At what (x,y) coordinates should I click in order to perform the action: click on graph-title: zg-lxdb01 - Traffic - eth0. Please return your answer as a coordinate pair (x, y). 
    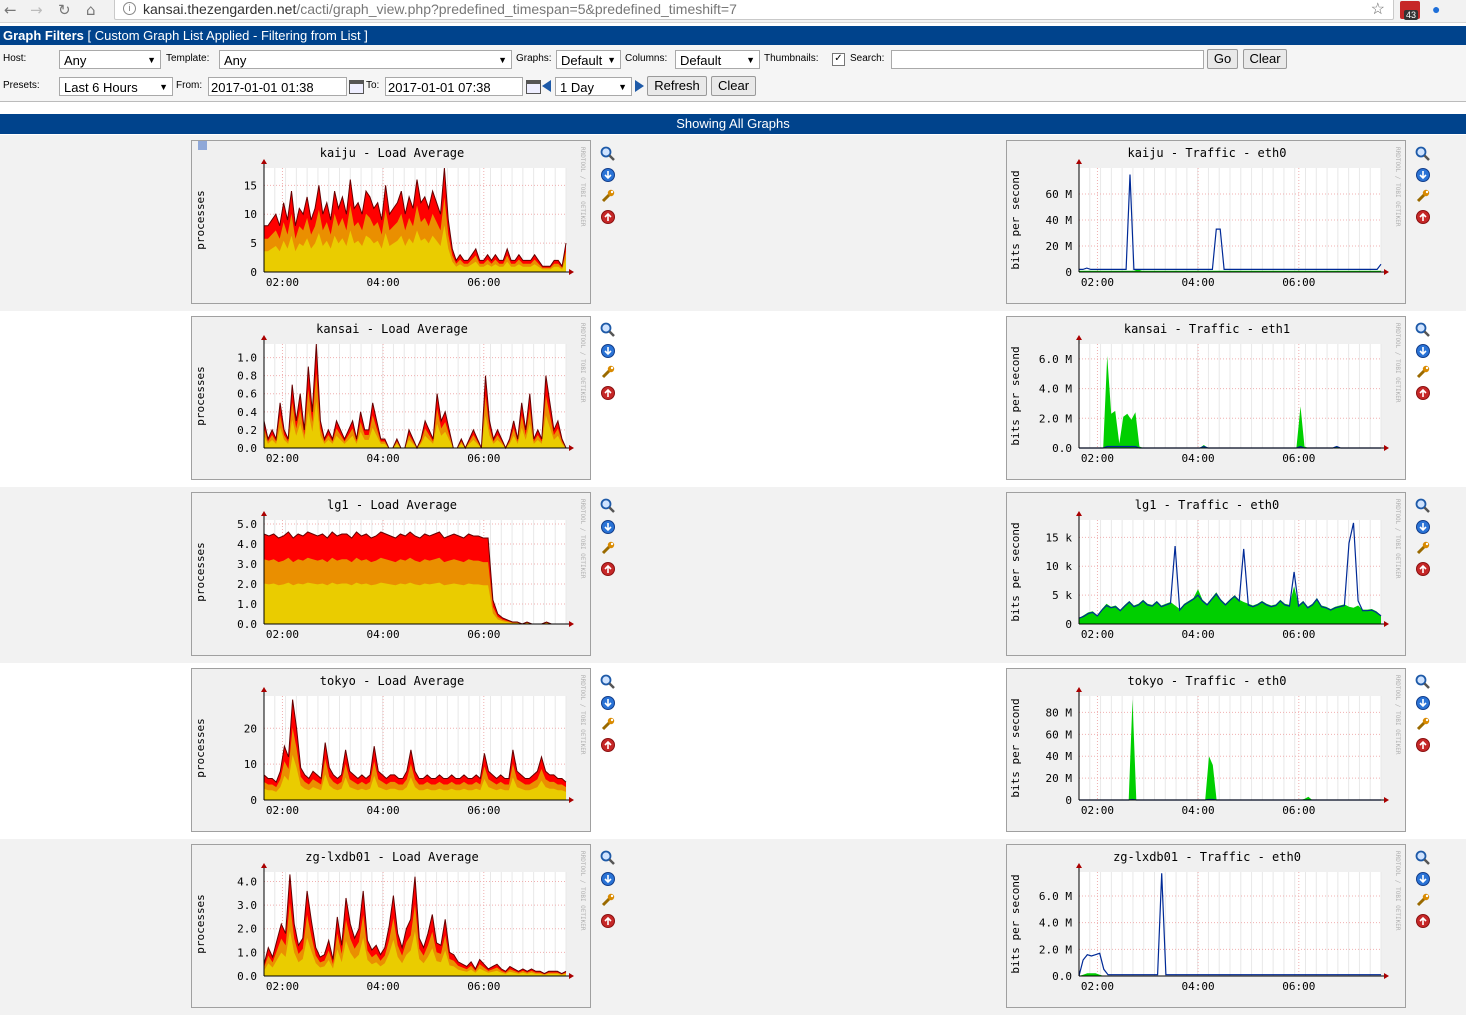
    Looking at the image, I should click on (1207, 857).